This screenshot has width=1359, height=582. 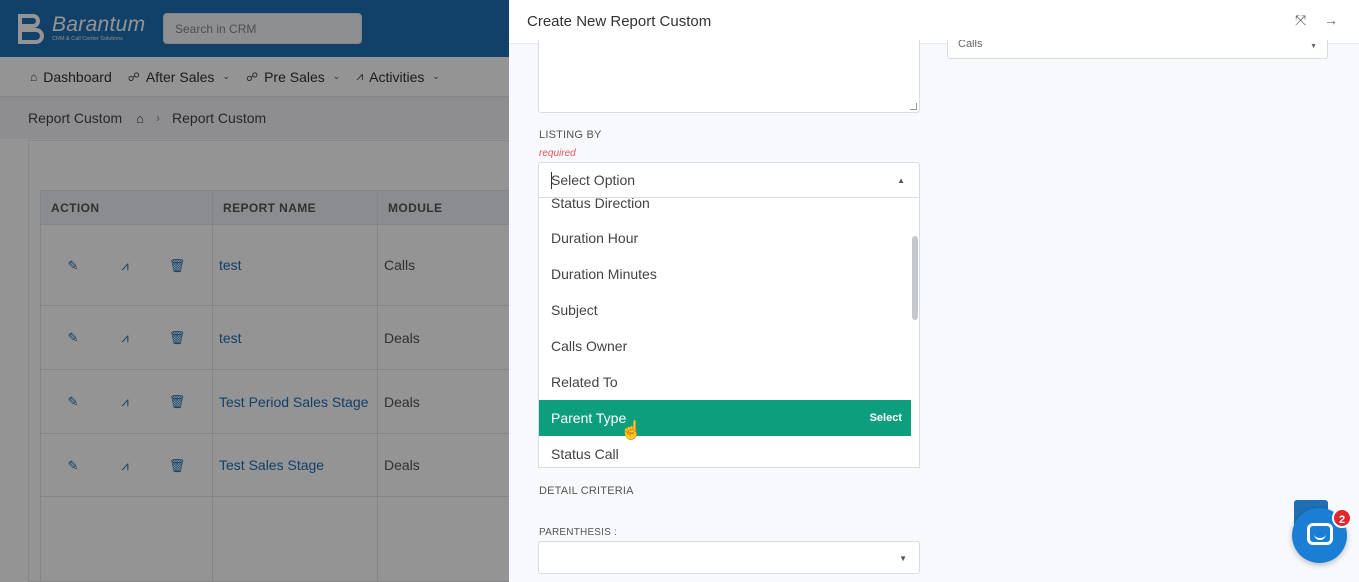 What do you see at coordinates (729, 76) in the screenshot?
I see `description-textarea` at bounding box center [729, 76].